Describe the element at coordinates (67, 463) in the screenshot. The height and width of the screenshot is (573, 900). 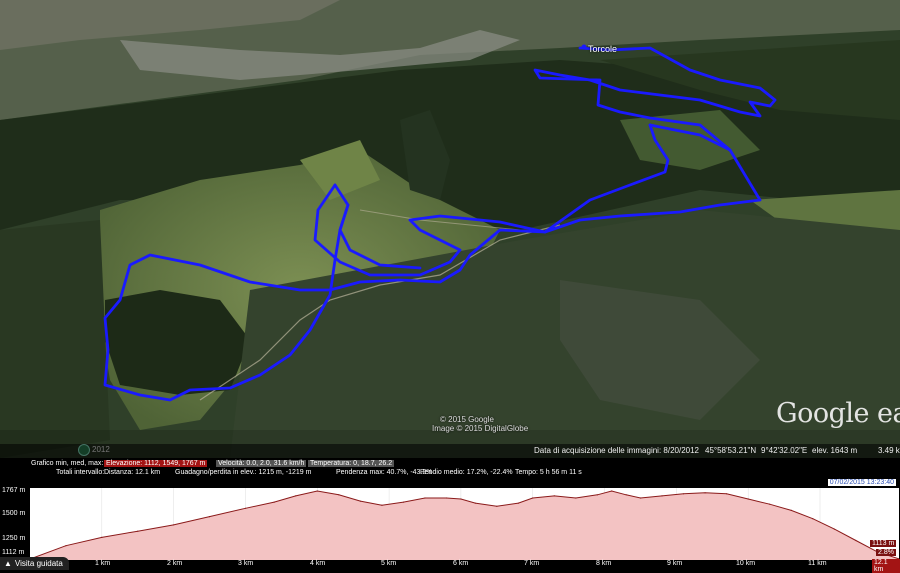
I see `chart-range-label: Grafico min, med, max:` at that location.